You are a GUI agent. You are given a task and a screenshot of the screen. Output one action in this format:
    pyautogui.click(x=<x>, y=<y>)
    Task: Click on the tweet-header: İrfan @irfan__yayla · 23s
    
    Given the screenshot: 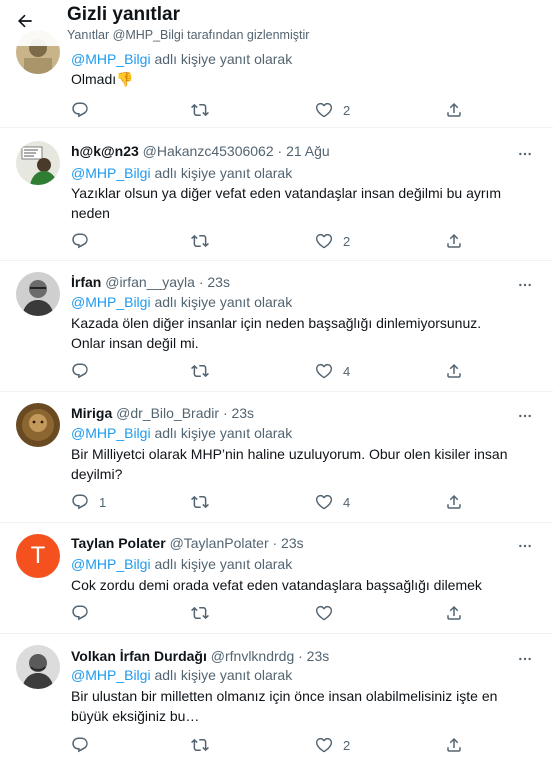 What is the action you would take?
    pyautogui.click(x=150, y=282)
    